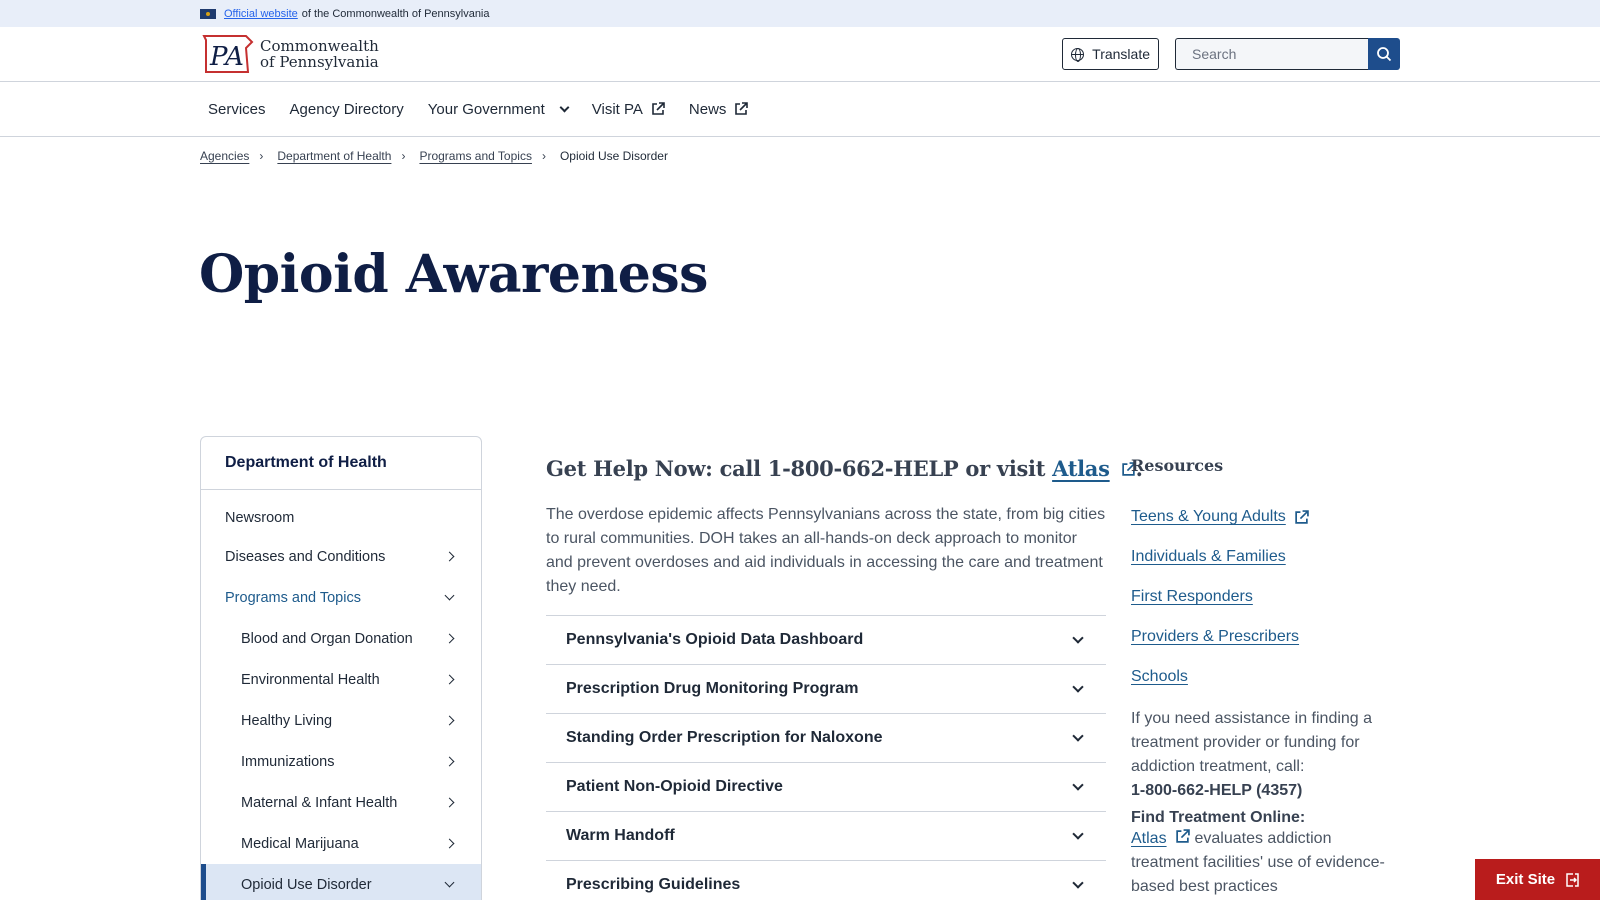 Image resolution: width=1600 pixels, height=900 pixels. Describe the element at coordinates (826, 640) in the screenshot. I see `accordion-item: Pennsylvania's Opioid Data Dashboard` at that location.